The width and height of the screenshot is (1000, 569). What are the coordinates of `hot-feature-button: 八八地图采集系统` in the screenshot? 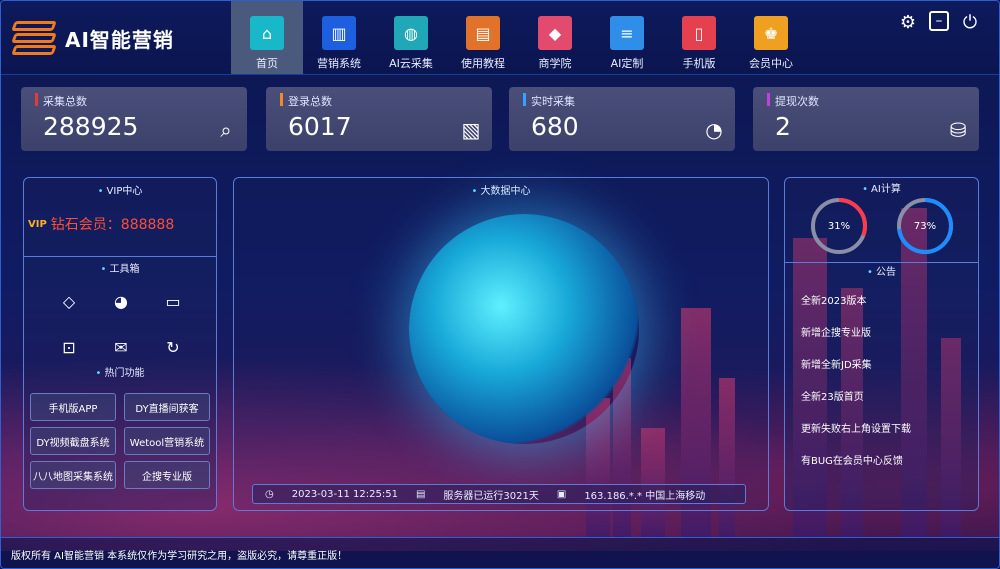 It's located at (73, 475).